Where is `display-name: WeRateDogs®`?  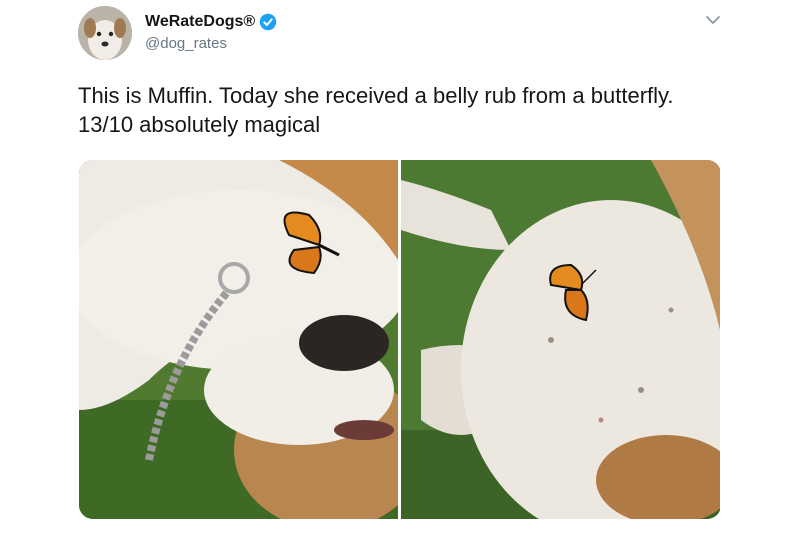
display-name: WeRateDogs® is located at coordinates (200, 22).